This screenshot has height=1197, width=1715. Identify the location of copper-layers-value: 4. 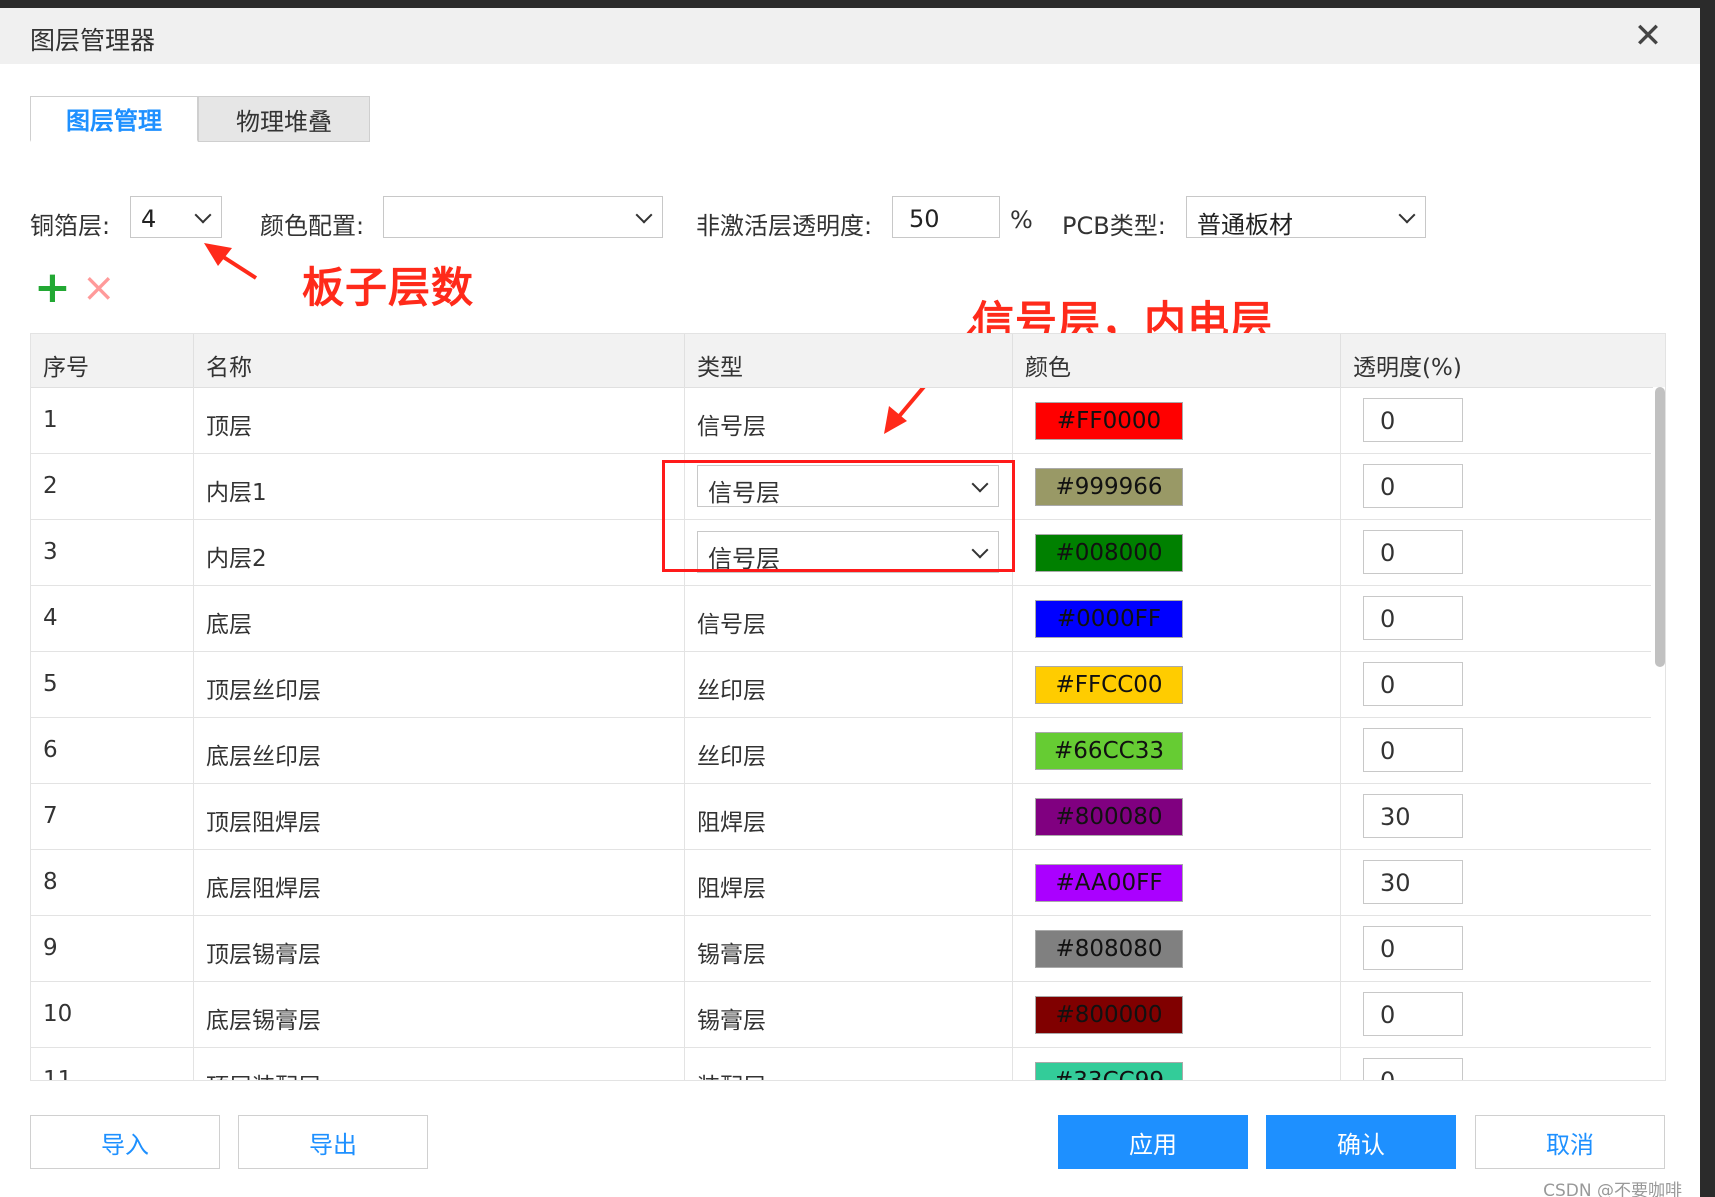
(149, 219).